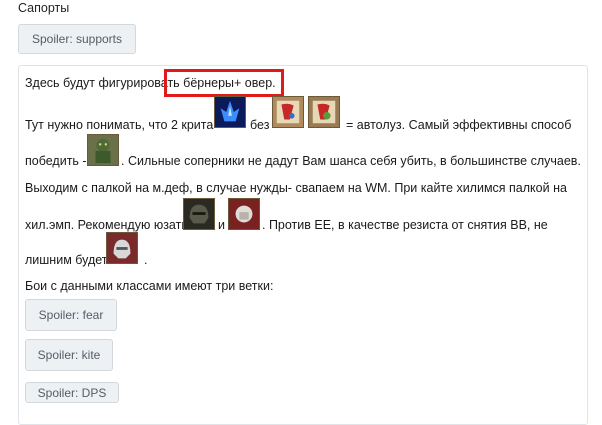 The height and width of the screenshot is (425, 602). Describe the element at coordinates (71, 315) in the screenshot. I see `spoiler-fear-button: Spoiler: fear` at that location.